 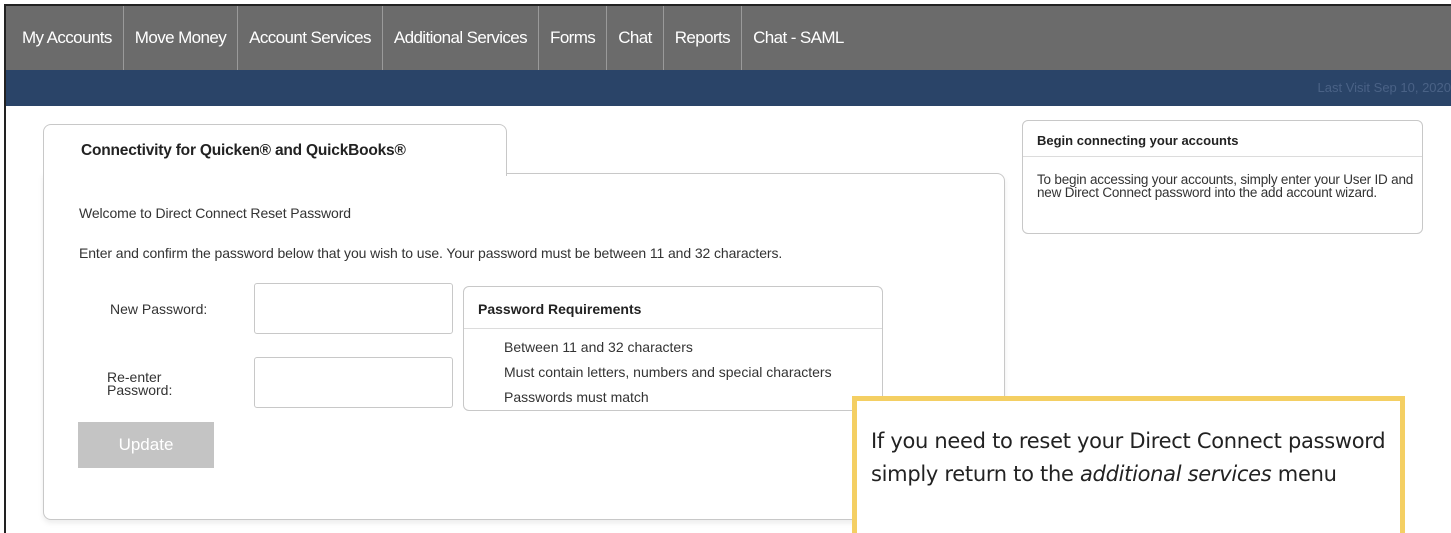 I want to click on nav-item-account-services: Account Services, so click(x=310, y=38).